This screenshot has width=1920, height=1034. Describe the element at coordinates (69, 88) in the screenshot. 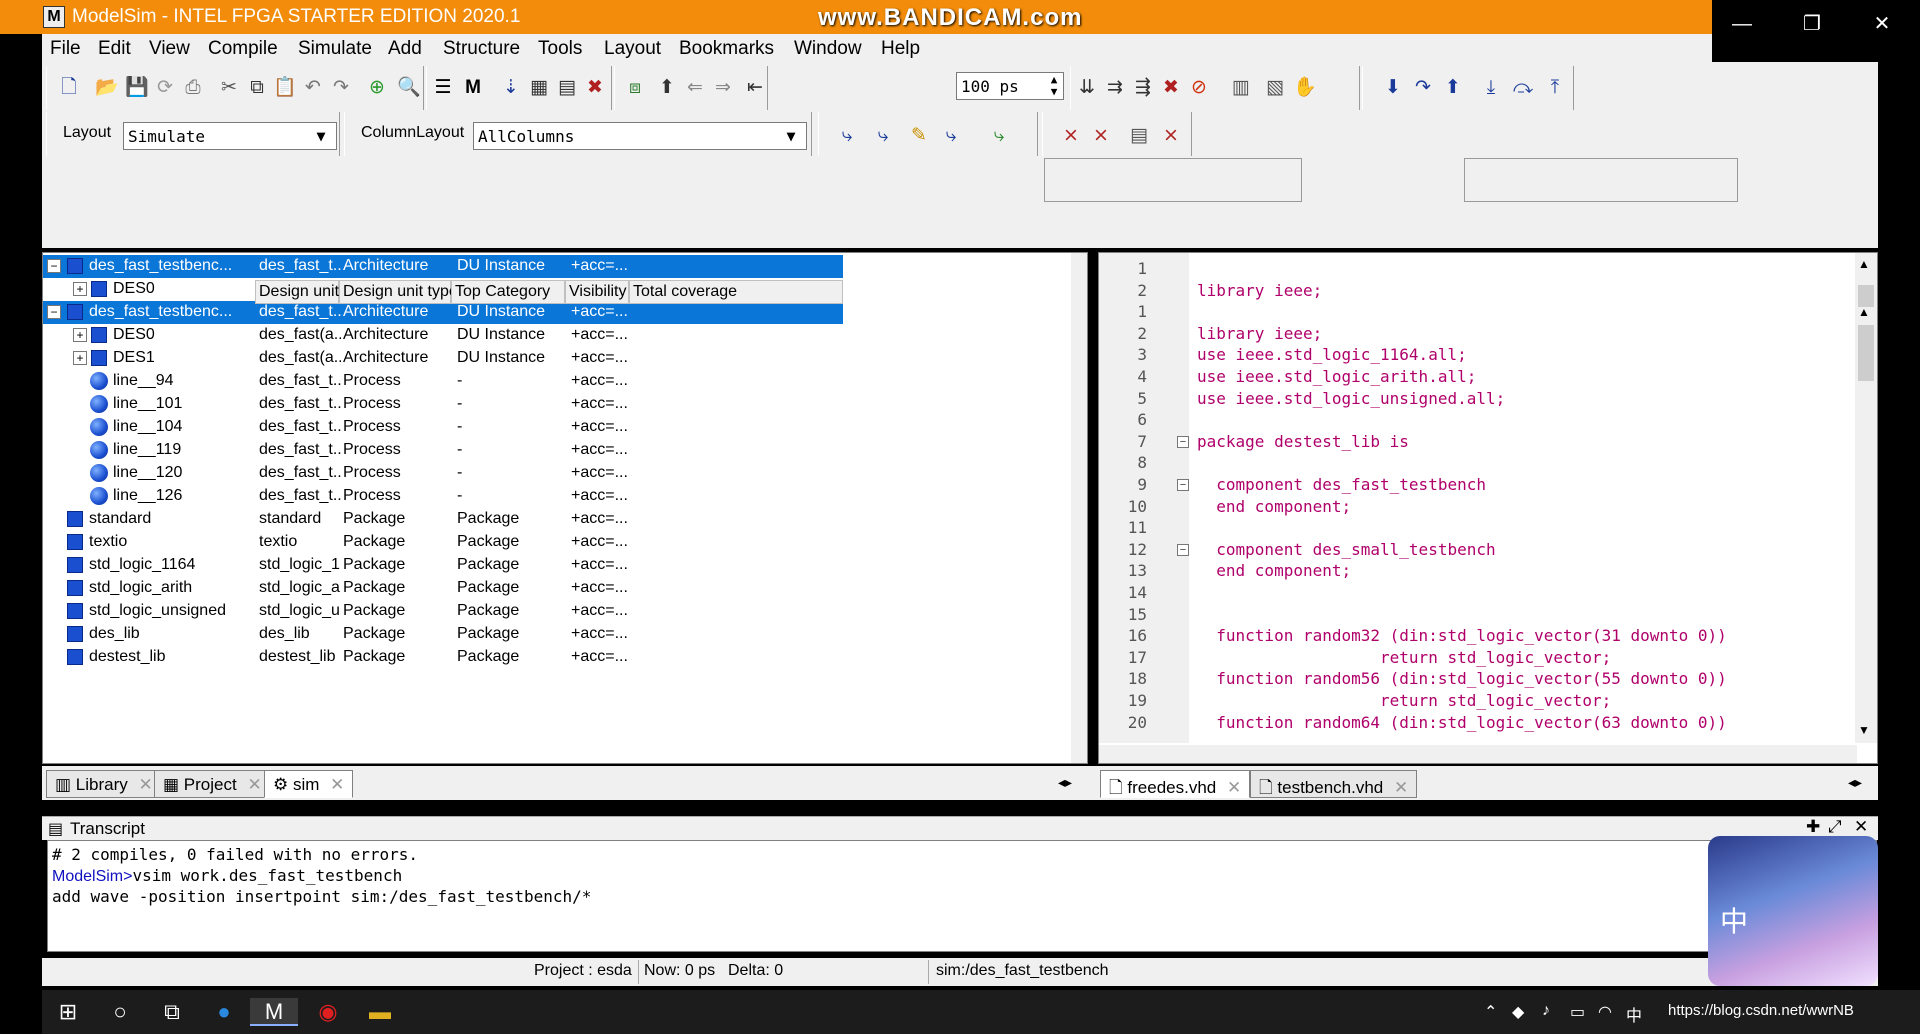

I see `new-file-icon: 🗋` at that location.